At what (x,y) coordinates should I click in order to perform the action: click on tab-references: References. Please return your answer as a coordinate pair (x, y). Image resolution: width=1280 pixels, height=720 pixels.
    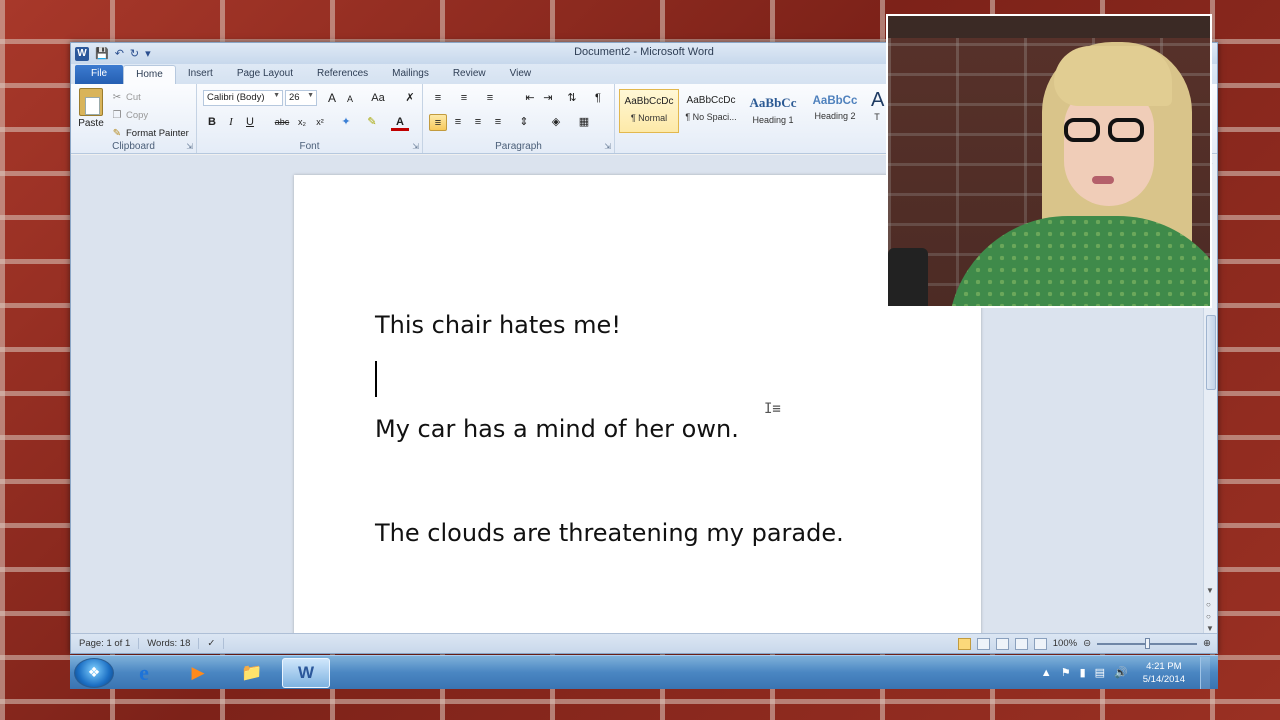
    Looking at the image, I should click on (342, 74).